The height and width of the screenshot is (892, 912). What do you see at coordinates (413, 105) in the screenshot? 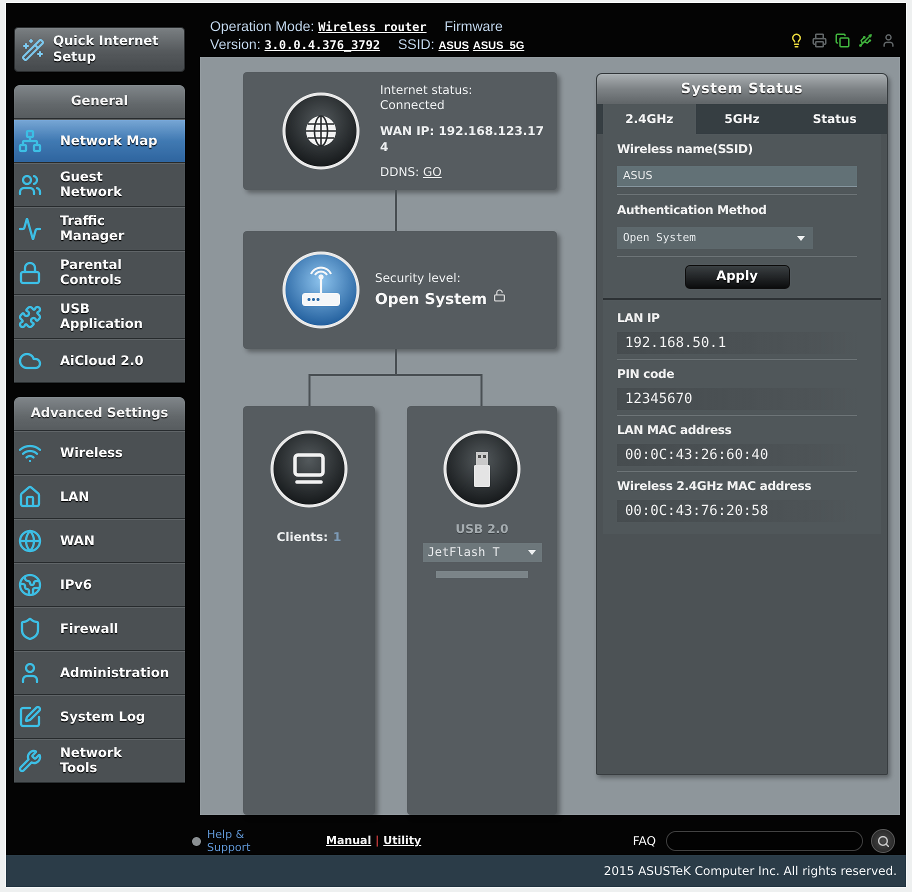
I see `status-value: Connected` at bounding box center [413, 105].